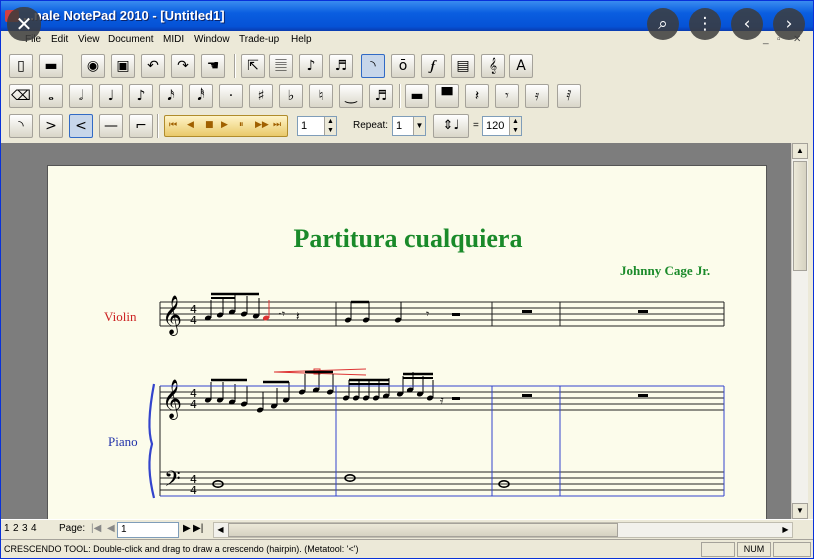  What do you see at coordinates (96, 528) in the screenshot?
I see `first-page-icon: |◀` at bounding box center [96, 528].